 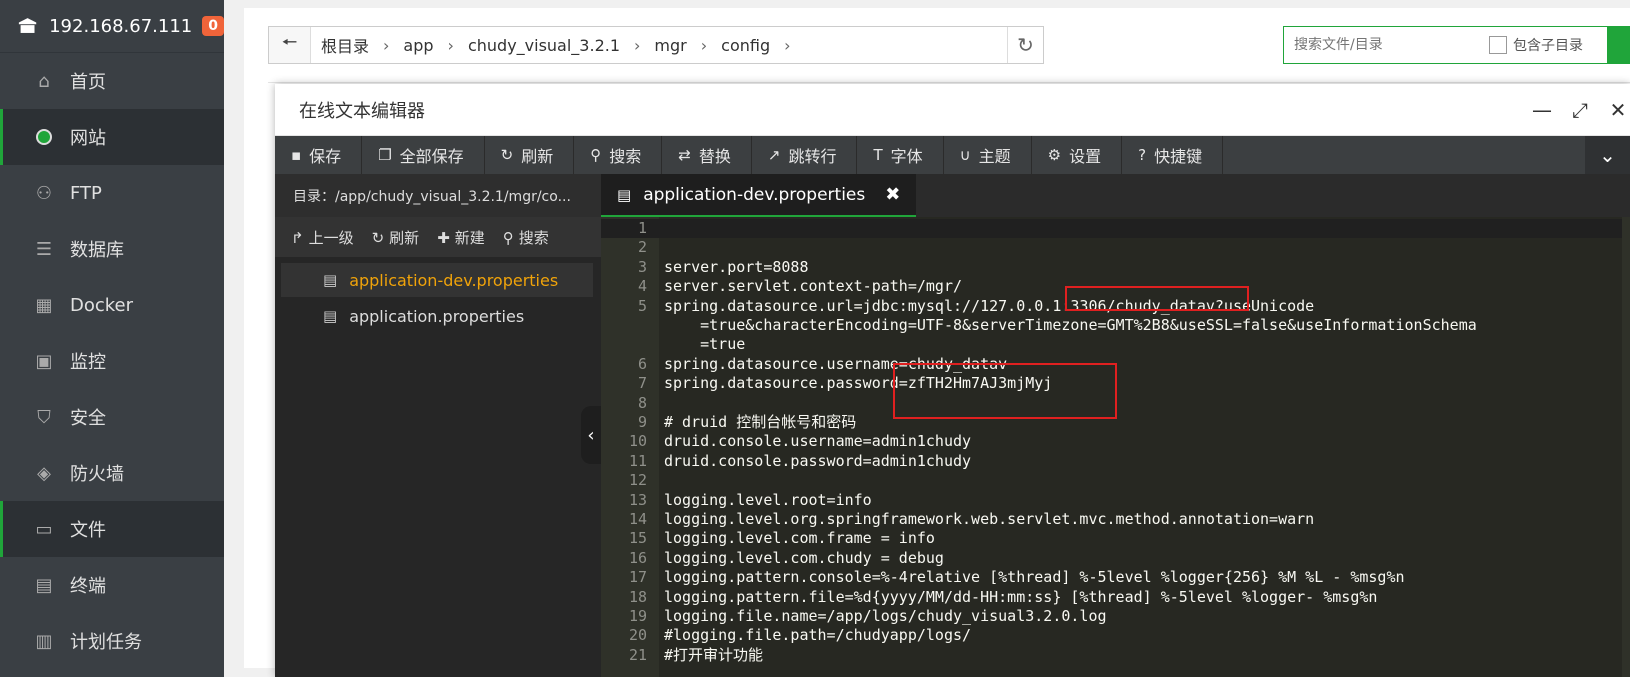 I want to click on search-input, so click(x=1386, y=45).